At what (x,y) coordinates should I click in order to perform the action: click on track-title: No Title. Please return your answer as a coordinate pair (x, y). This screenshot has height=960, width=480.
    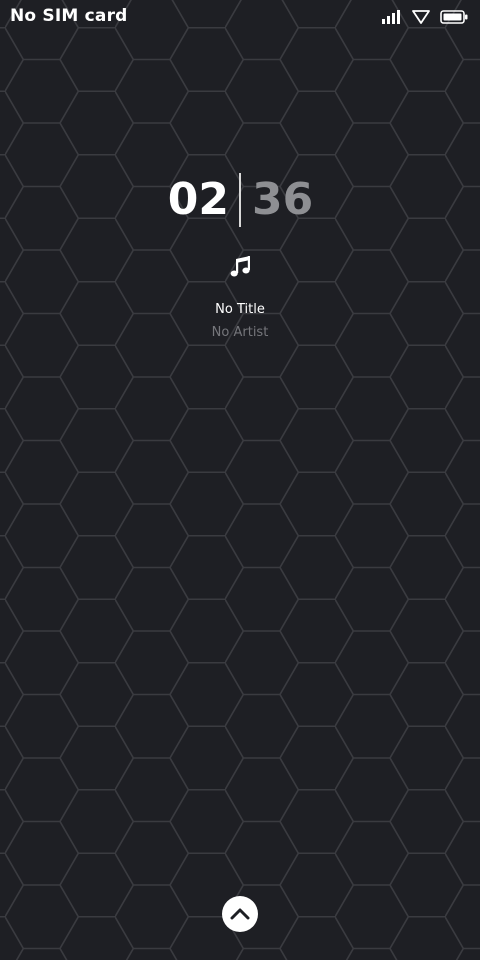
    Looking at the image, I should click on (240, 309).